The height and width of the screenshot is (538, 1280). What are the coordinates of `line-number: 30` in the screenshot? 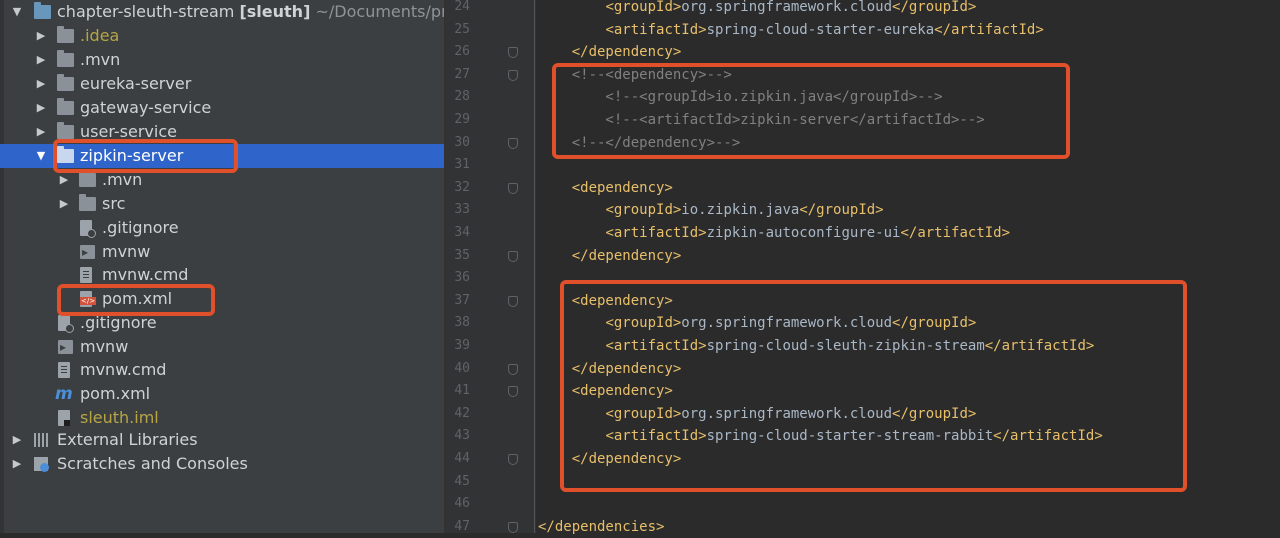 It's located at (462, 142).